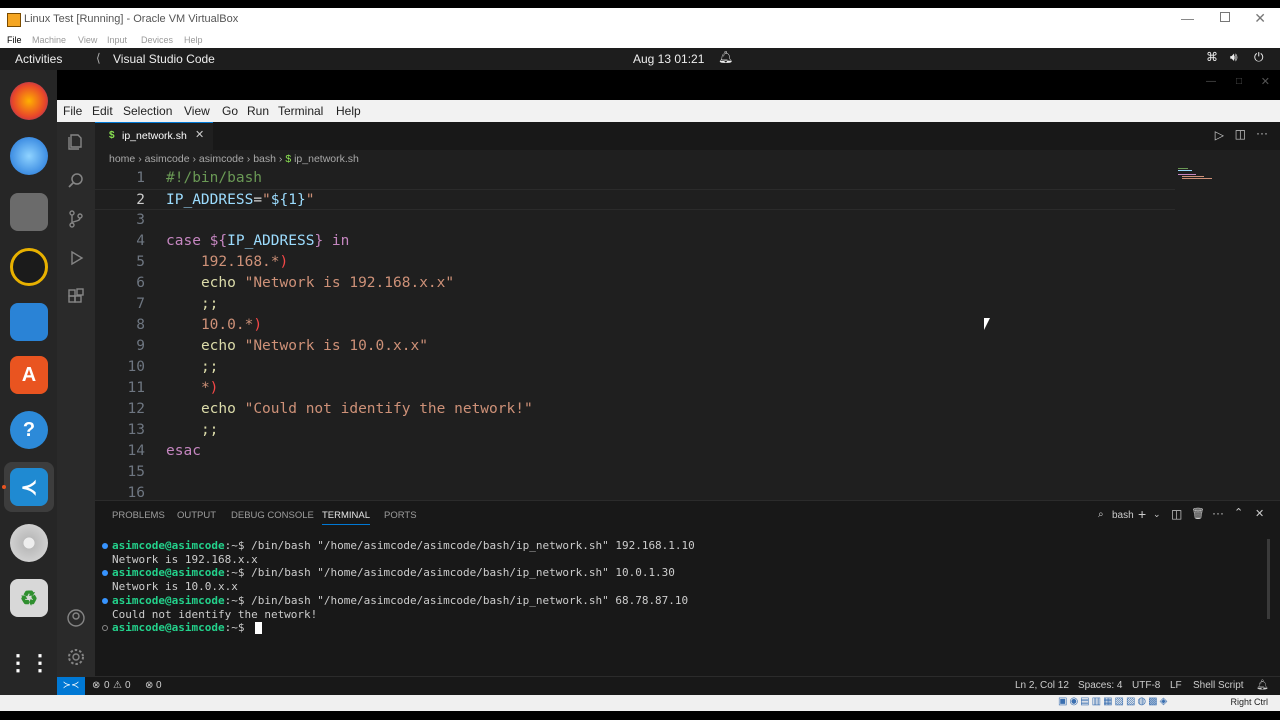  What do you see at coordinates (159, 685) in the screenshot?
I see `ports-count: 0` at bounding box center [159, 685].